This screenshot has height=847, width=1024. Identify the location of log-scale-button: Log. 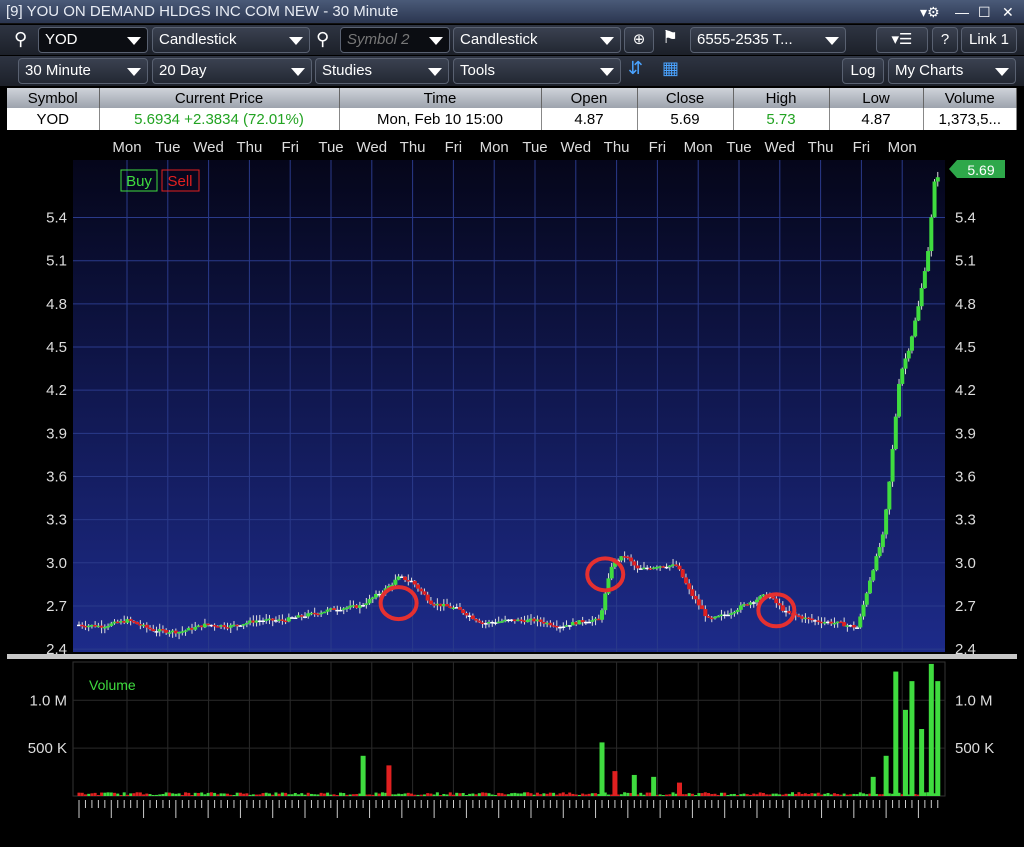
(863, 71).